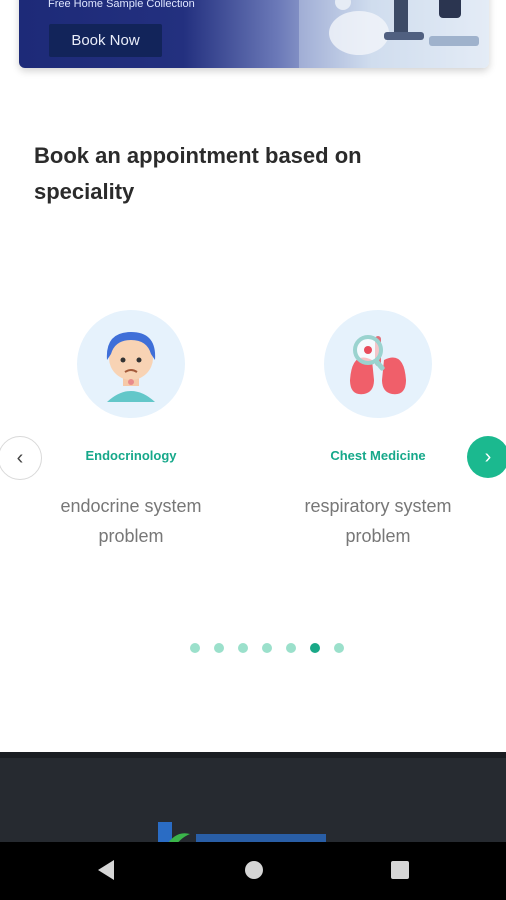  I want to click on carousel-next-button: ›, so click(486, 457).